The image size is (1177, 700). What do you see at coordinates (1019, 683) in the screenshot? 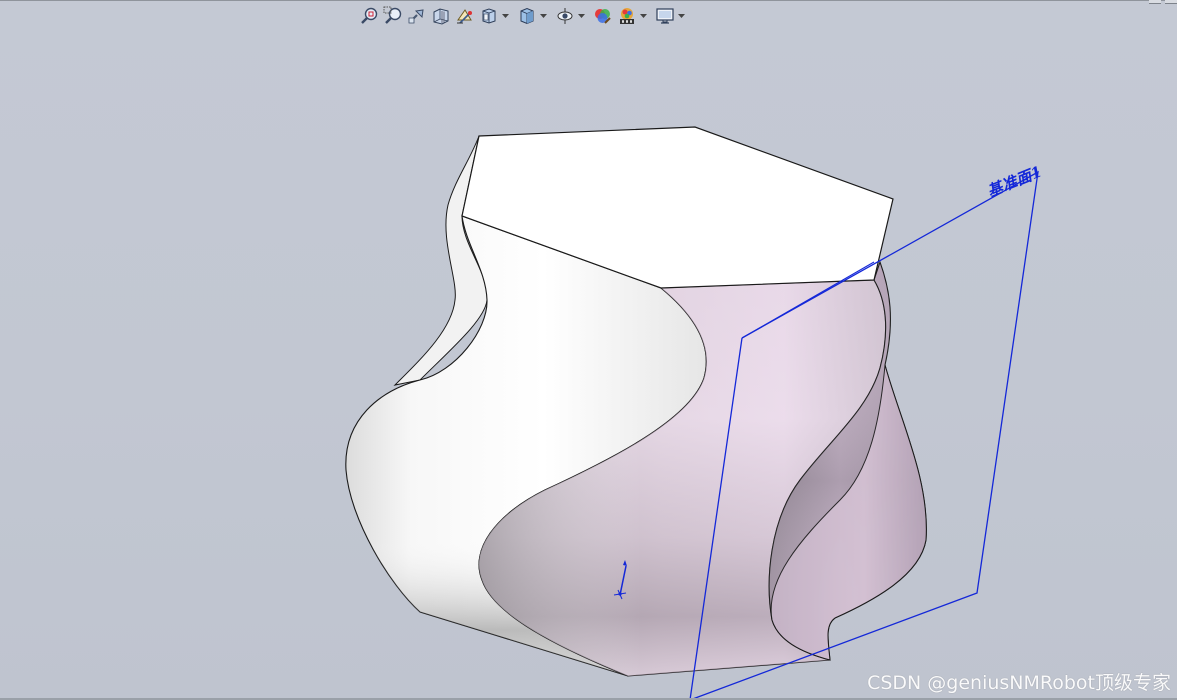
I see `watermark-text: CSDN @geniusNMRobot顶级专家` at bounding box center [1019, 683].